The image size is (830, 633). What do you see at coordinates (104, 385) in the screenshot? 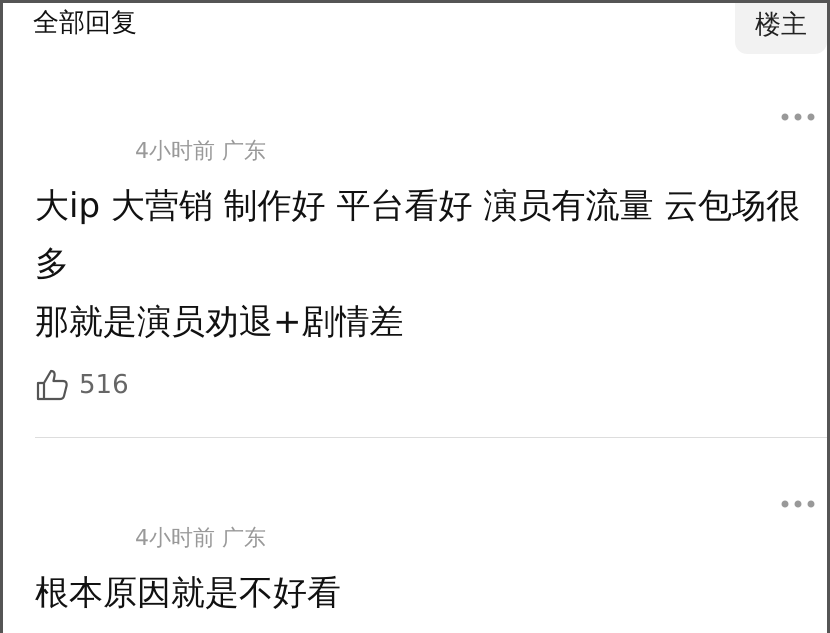
I see `like-count: 516` at bounding box center [104, 385].